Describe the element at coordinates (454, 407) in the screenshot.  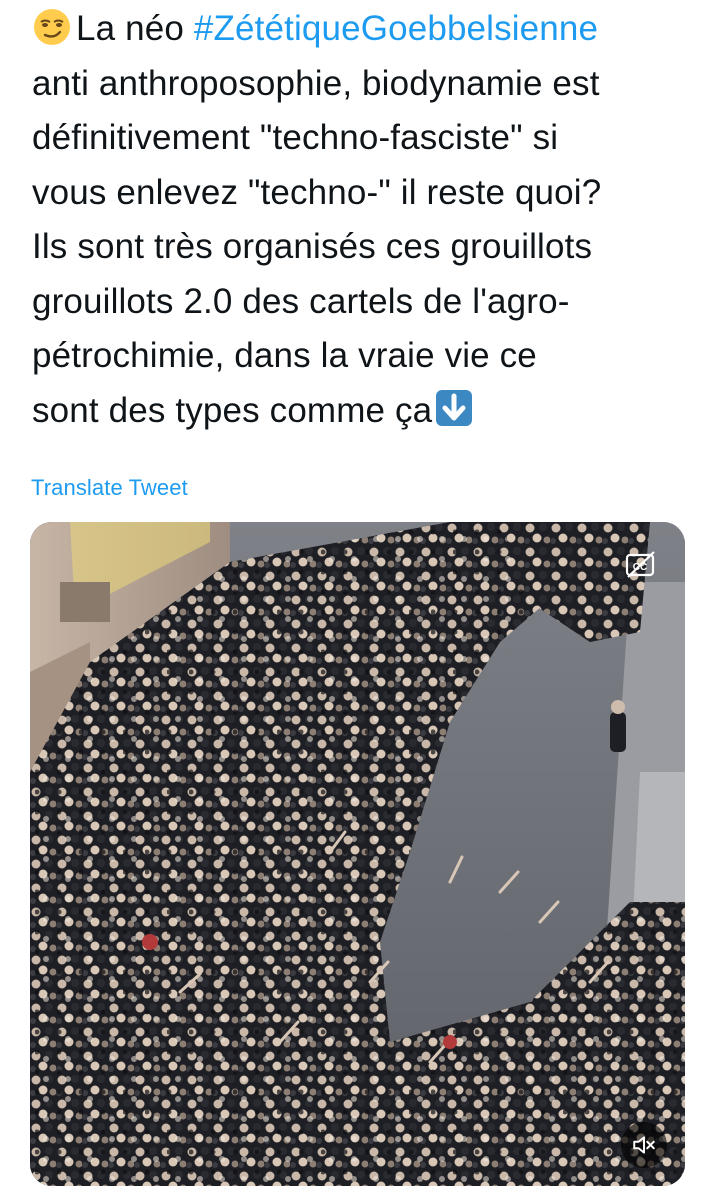
I see `down-arrow-emoji-icon` at that location.